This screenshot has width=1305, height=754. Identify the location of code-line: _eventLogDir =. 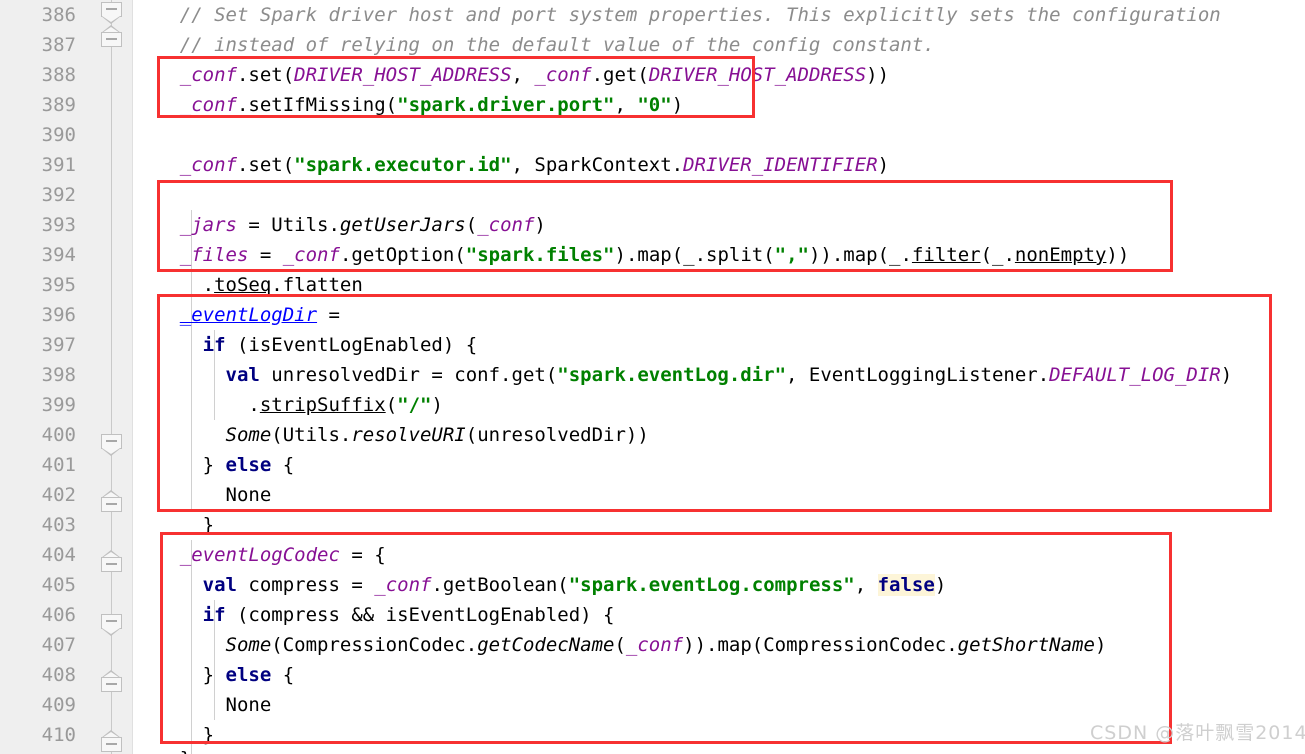
(237, 315).